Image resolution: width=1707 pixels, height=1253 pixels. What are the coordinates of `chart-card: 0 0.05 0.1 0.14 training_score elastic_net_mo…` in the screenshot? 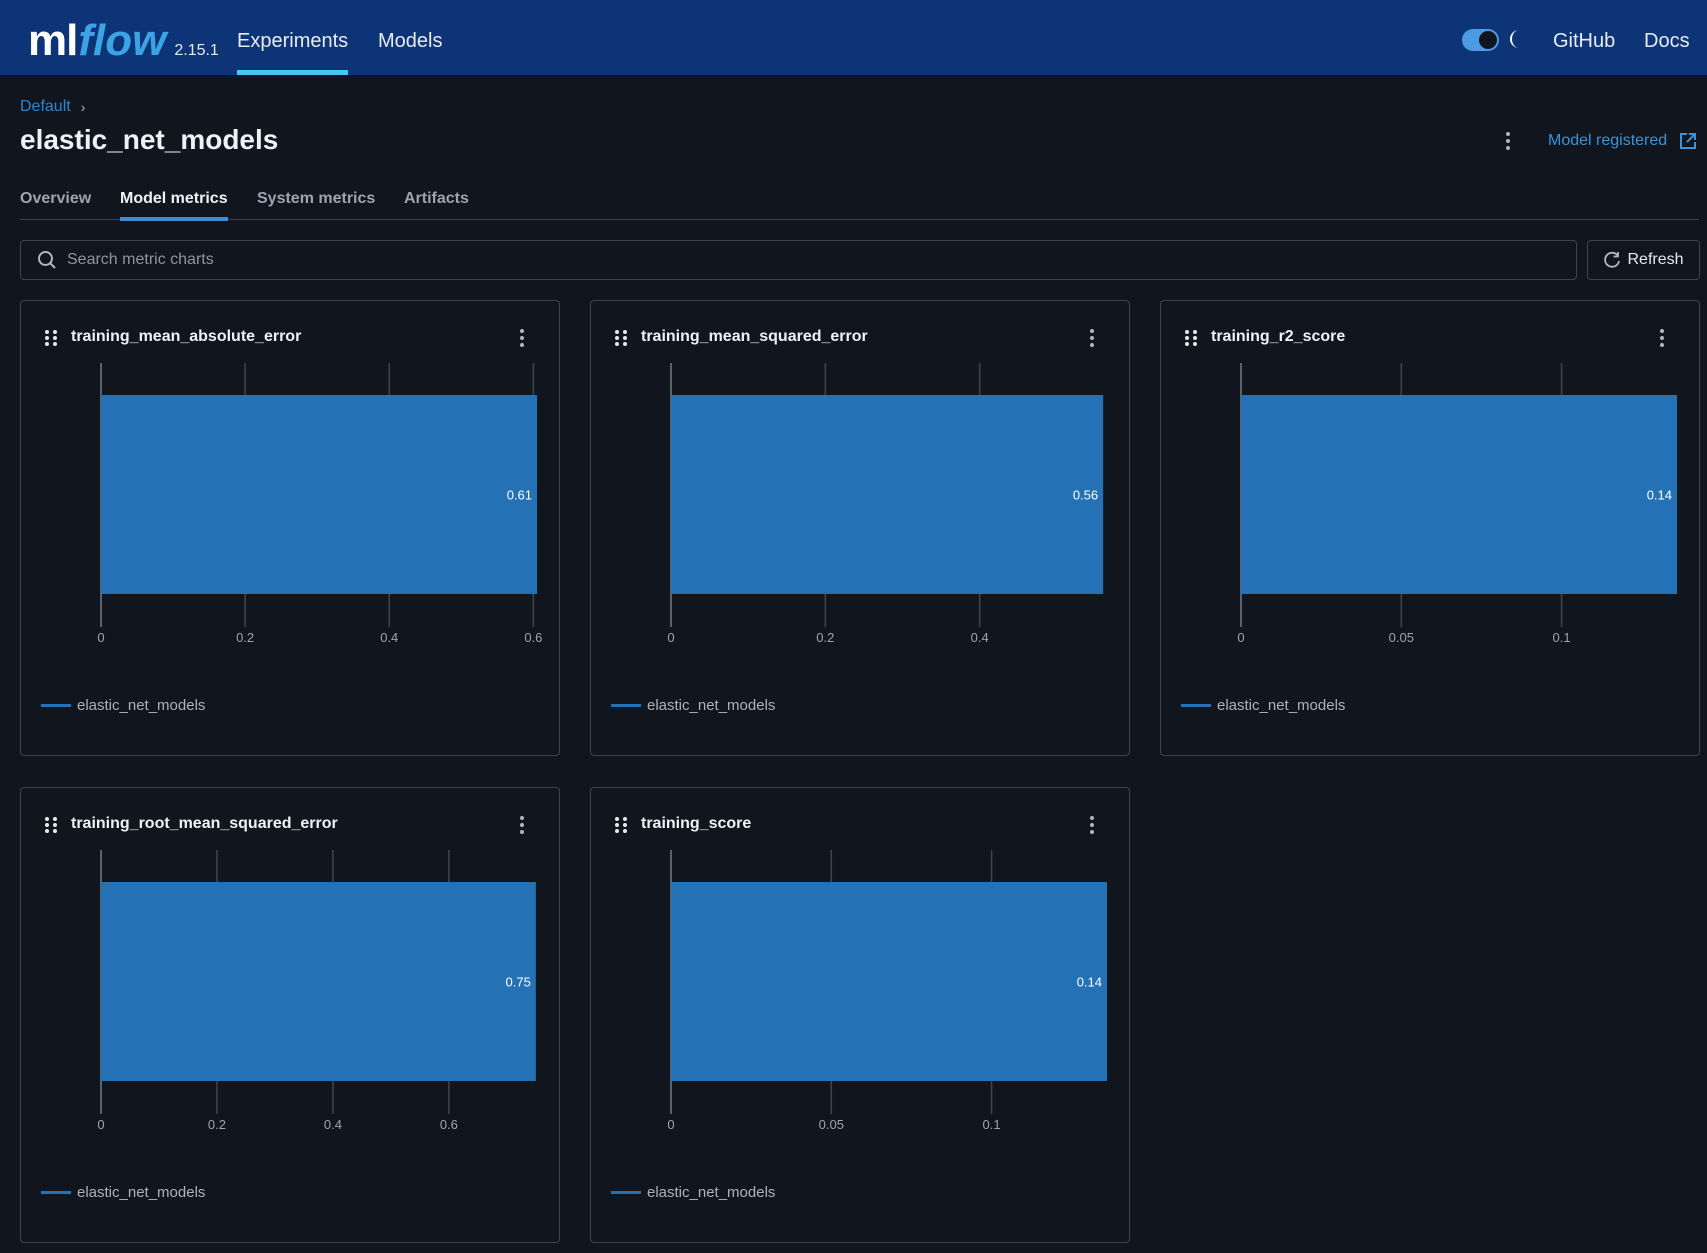 It's located at (860, 1015).